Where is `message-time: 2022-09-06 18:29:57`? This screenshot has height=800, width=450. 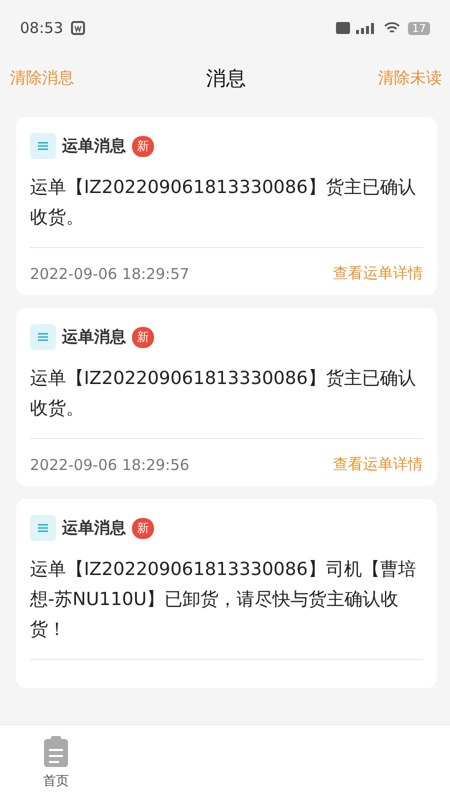 message-time: 2022-09-06 18:29:57 is located at coordinates (110, 273).